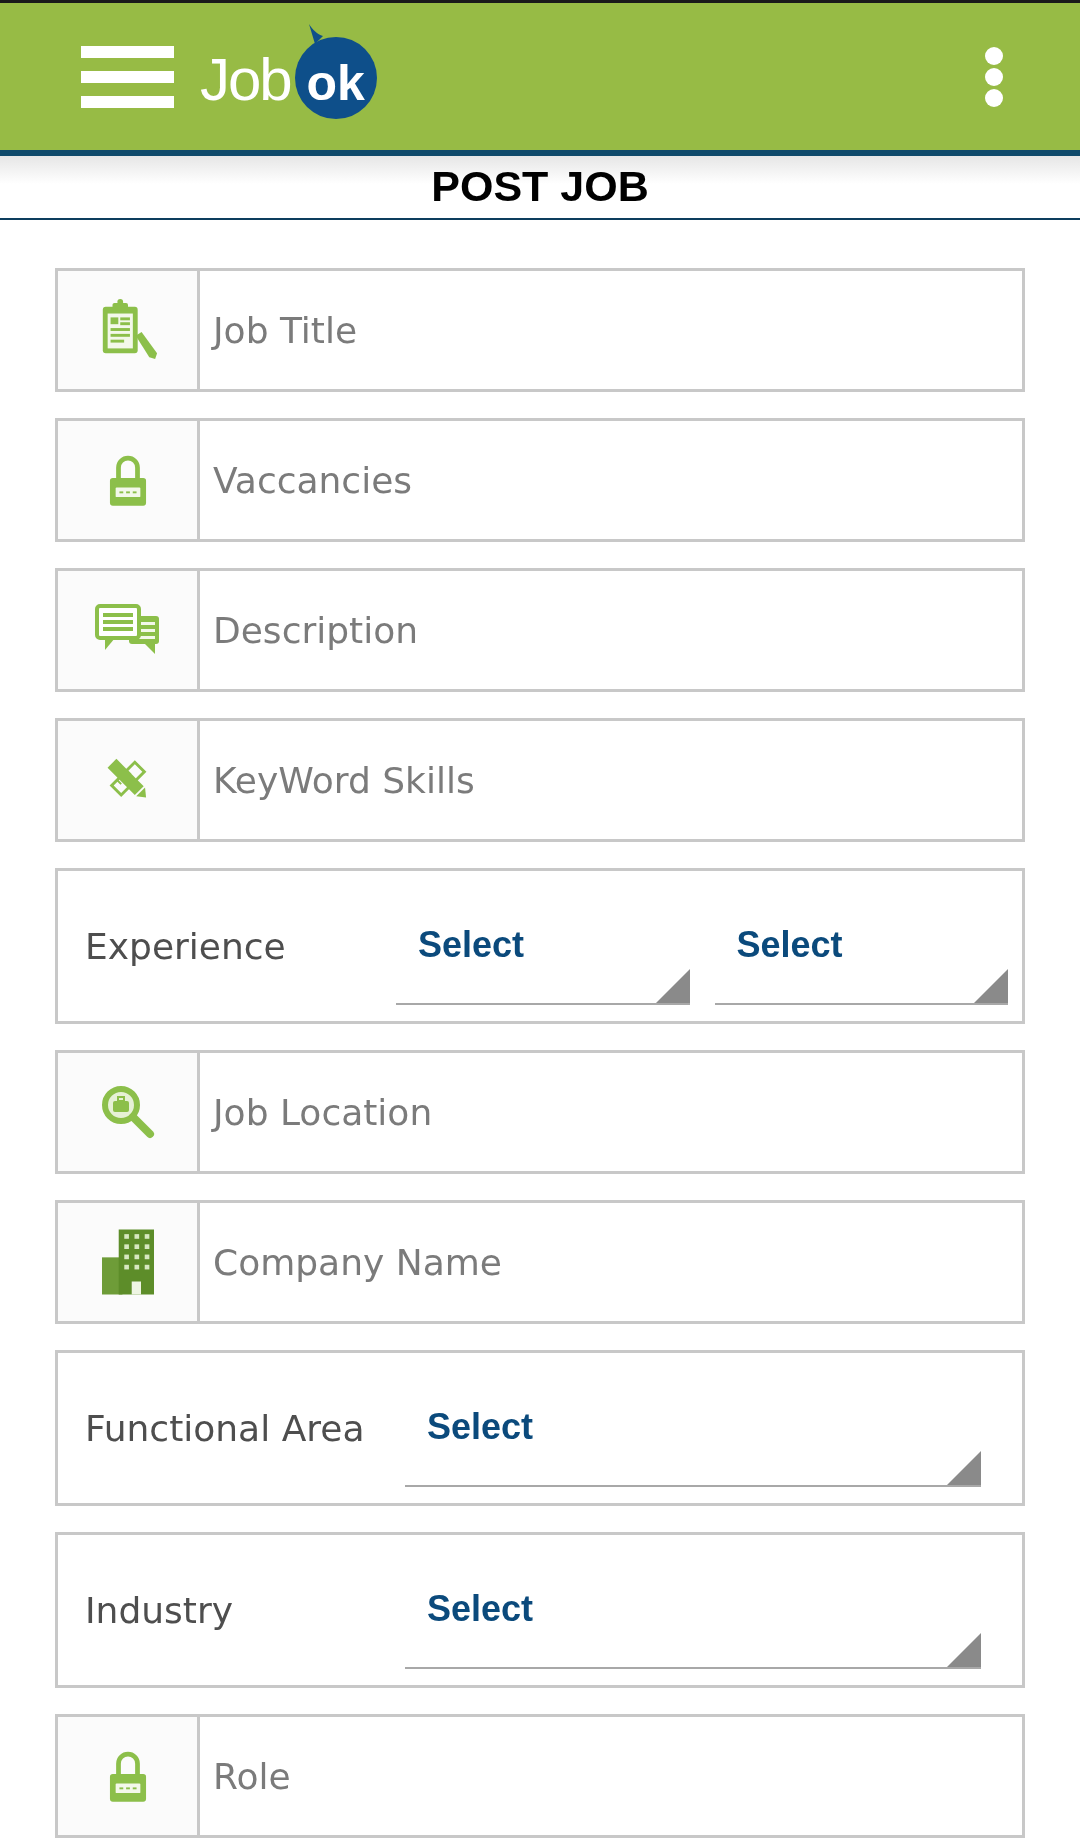 The height and width of the screenshot is (1847, 1080). Describe the element at coordinates (611, 630) in the screenshot. I see `input-field: Description` at that location.